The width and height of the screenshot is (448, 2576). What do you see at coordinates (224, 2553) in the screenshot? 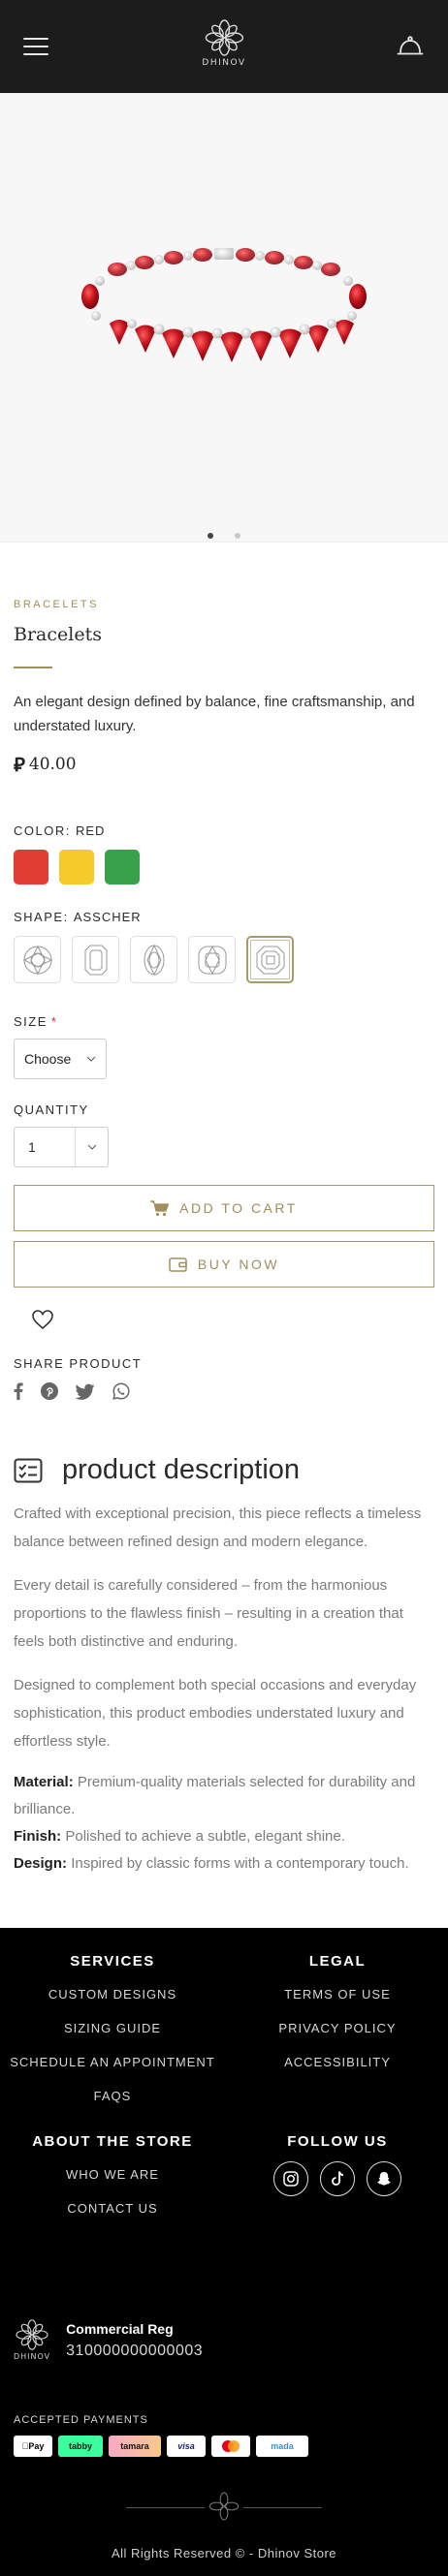
I see `copyright: All Rights Reserved © - Dhinov Store` at bounding box center [224, 2553].